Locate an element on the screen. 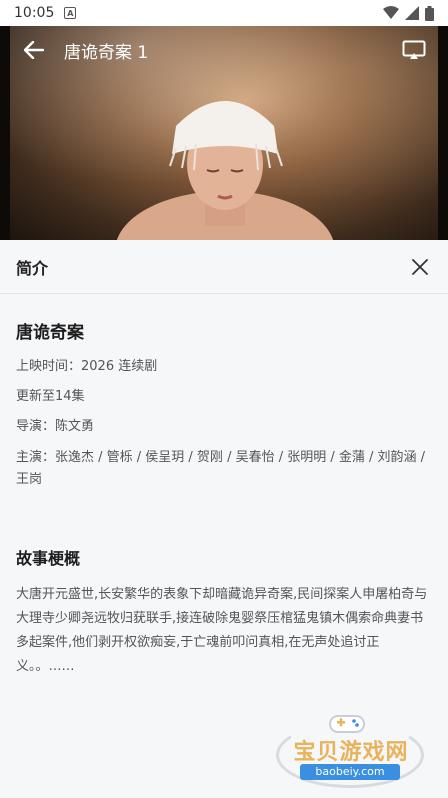 This screenshot has width=448, height=798. update-info: 更新至14集 is located at coordinates (50, 396).